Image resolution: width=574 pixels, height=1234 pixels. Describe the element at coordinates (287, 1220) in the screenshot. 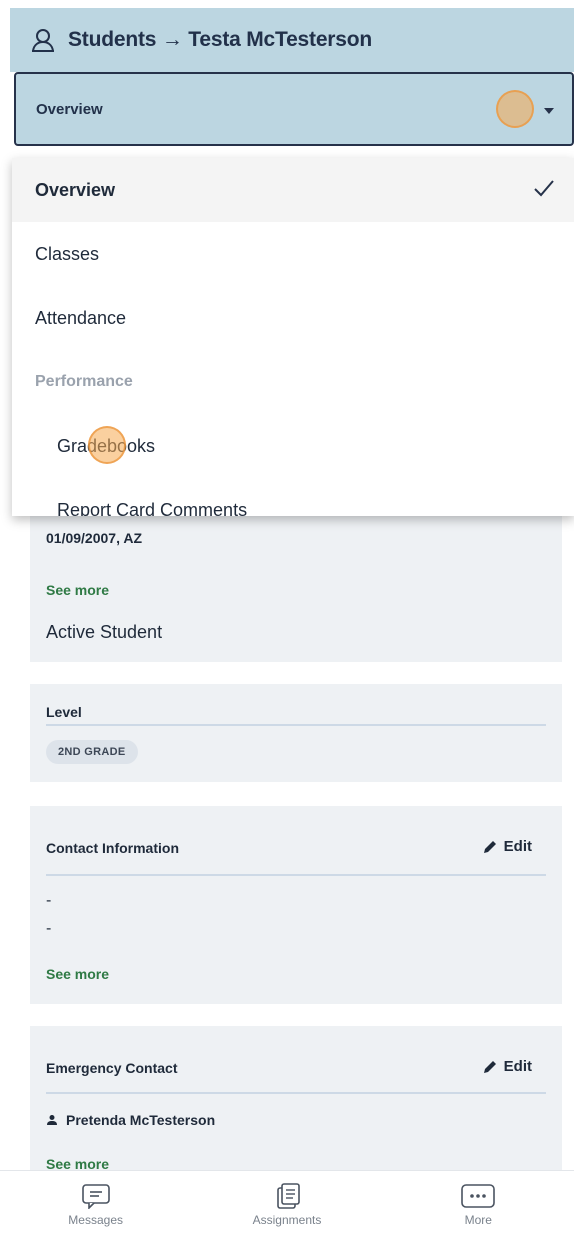

I see `tab-label: Assignments` at that location.